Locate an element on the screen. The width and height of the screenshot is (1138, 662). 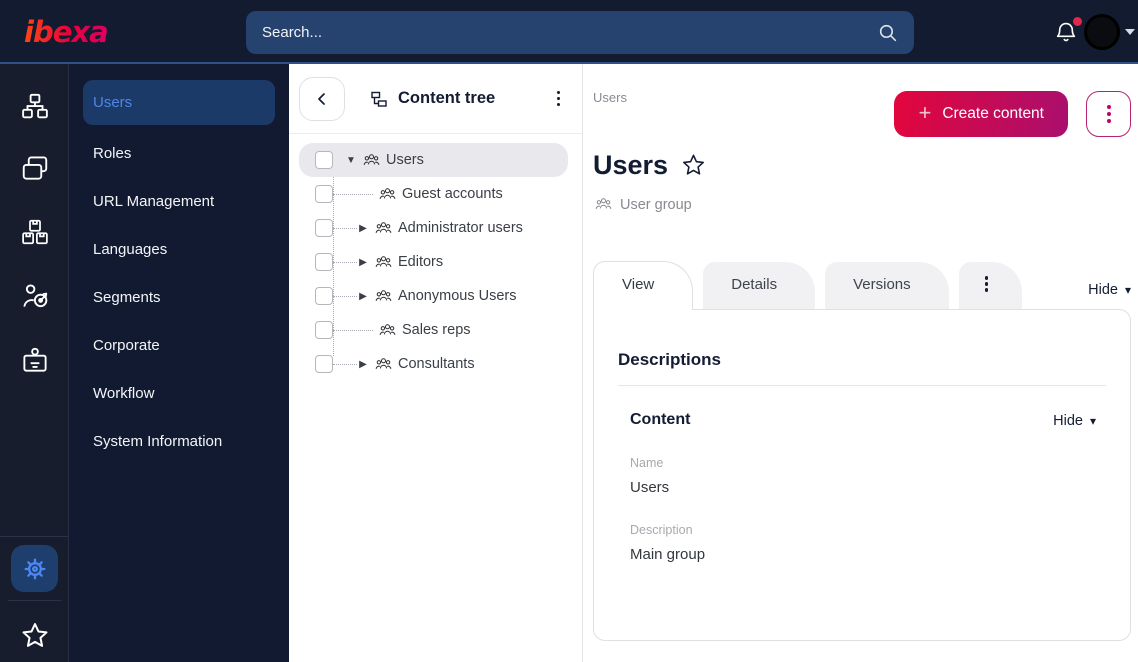
content-group-header: Content Hide ▾ is located at coordinates (863, 420).